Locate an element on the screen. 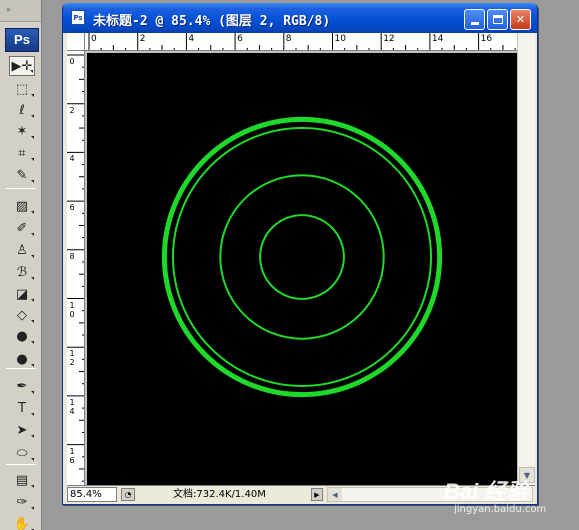  ruler-h-label: 2 is located at coordinates (142, 39).